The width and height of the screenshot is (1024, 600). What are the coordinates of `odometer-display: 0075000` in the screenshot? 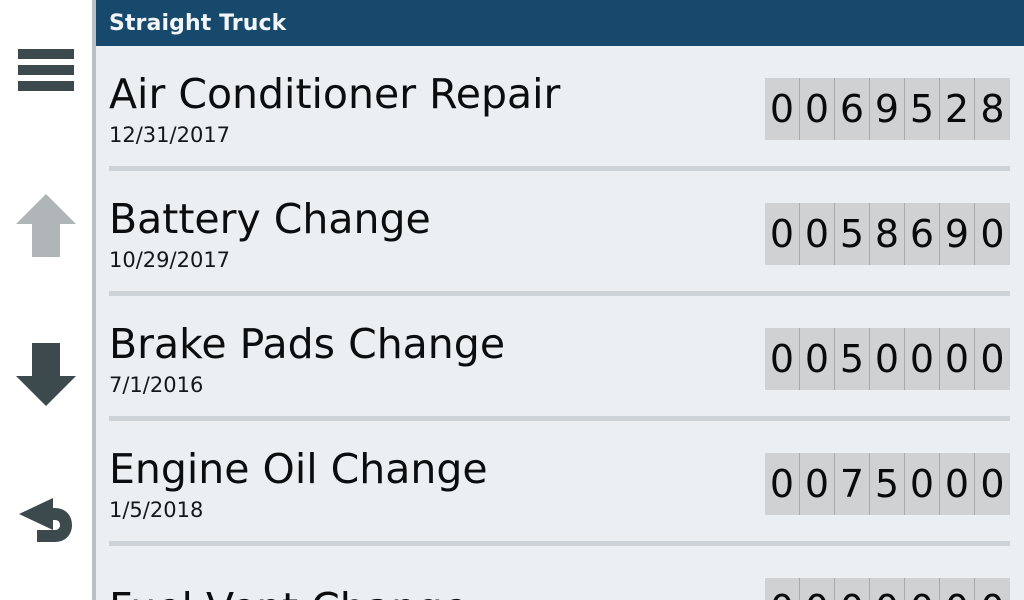 It's located at (887, 483).